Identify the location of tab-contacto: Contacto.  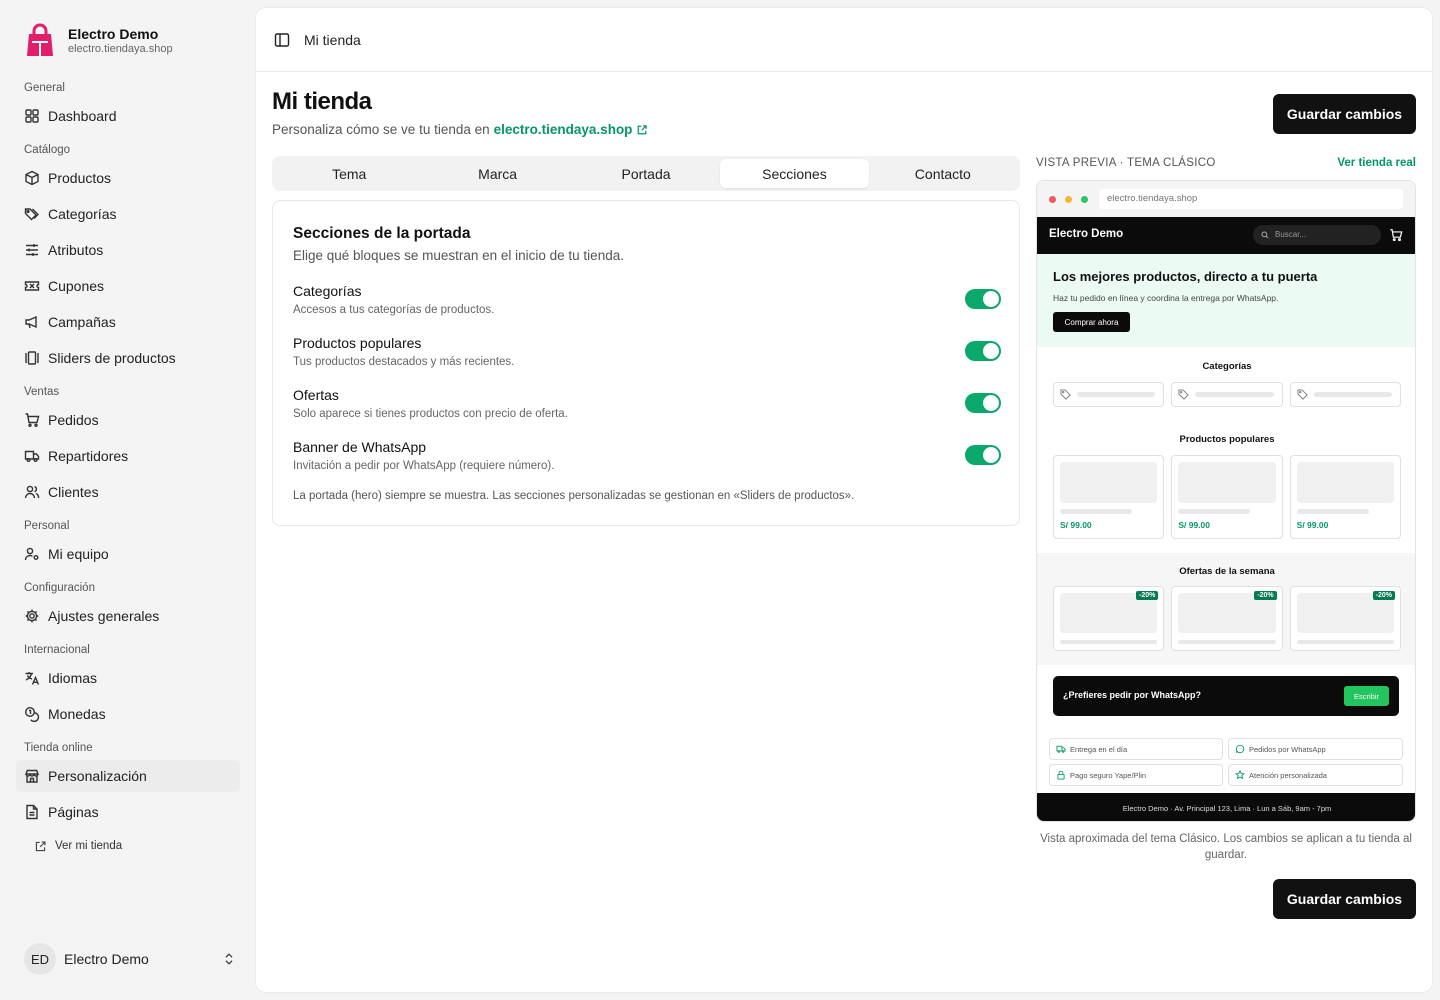
(943, 173).